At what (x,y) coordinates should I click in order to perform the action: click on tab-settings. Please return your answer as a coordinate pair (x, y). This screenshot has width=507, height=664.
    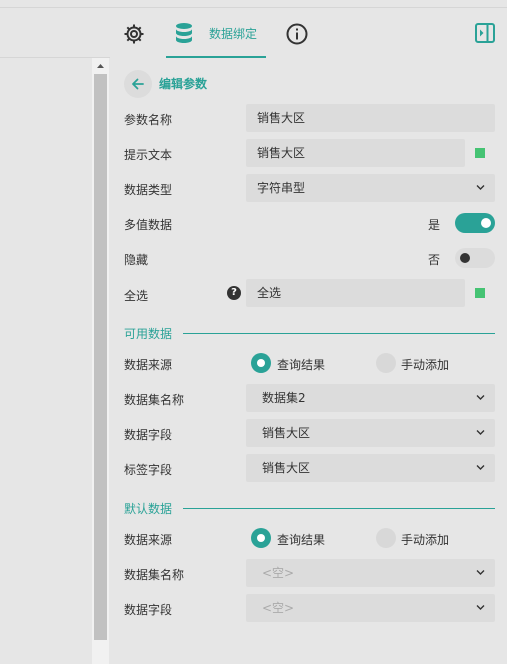
    Looking at the image, I should click on (134, 34).